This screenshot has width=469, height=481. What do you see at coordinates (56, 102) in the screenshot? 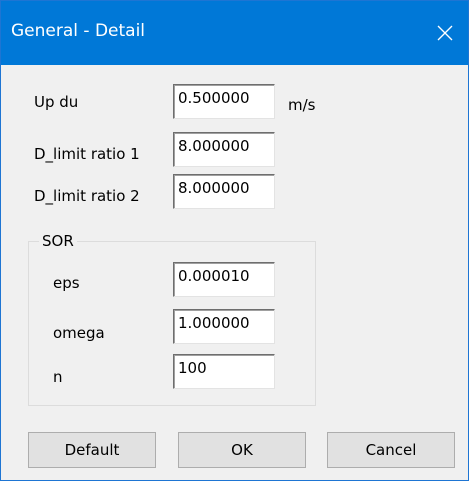
I see `up-du-label: Up du` at bounding box center [56, 102].